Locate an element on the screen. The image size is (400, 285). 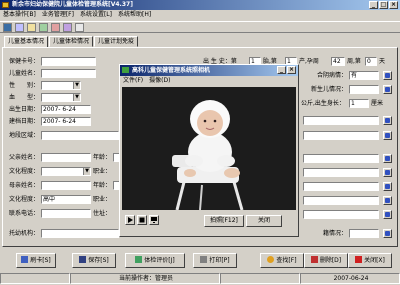
district-input is located at coordinates (80, 135).